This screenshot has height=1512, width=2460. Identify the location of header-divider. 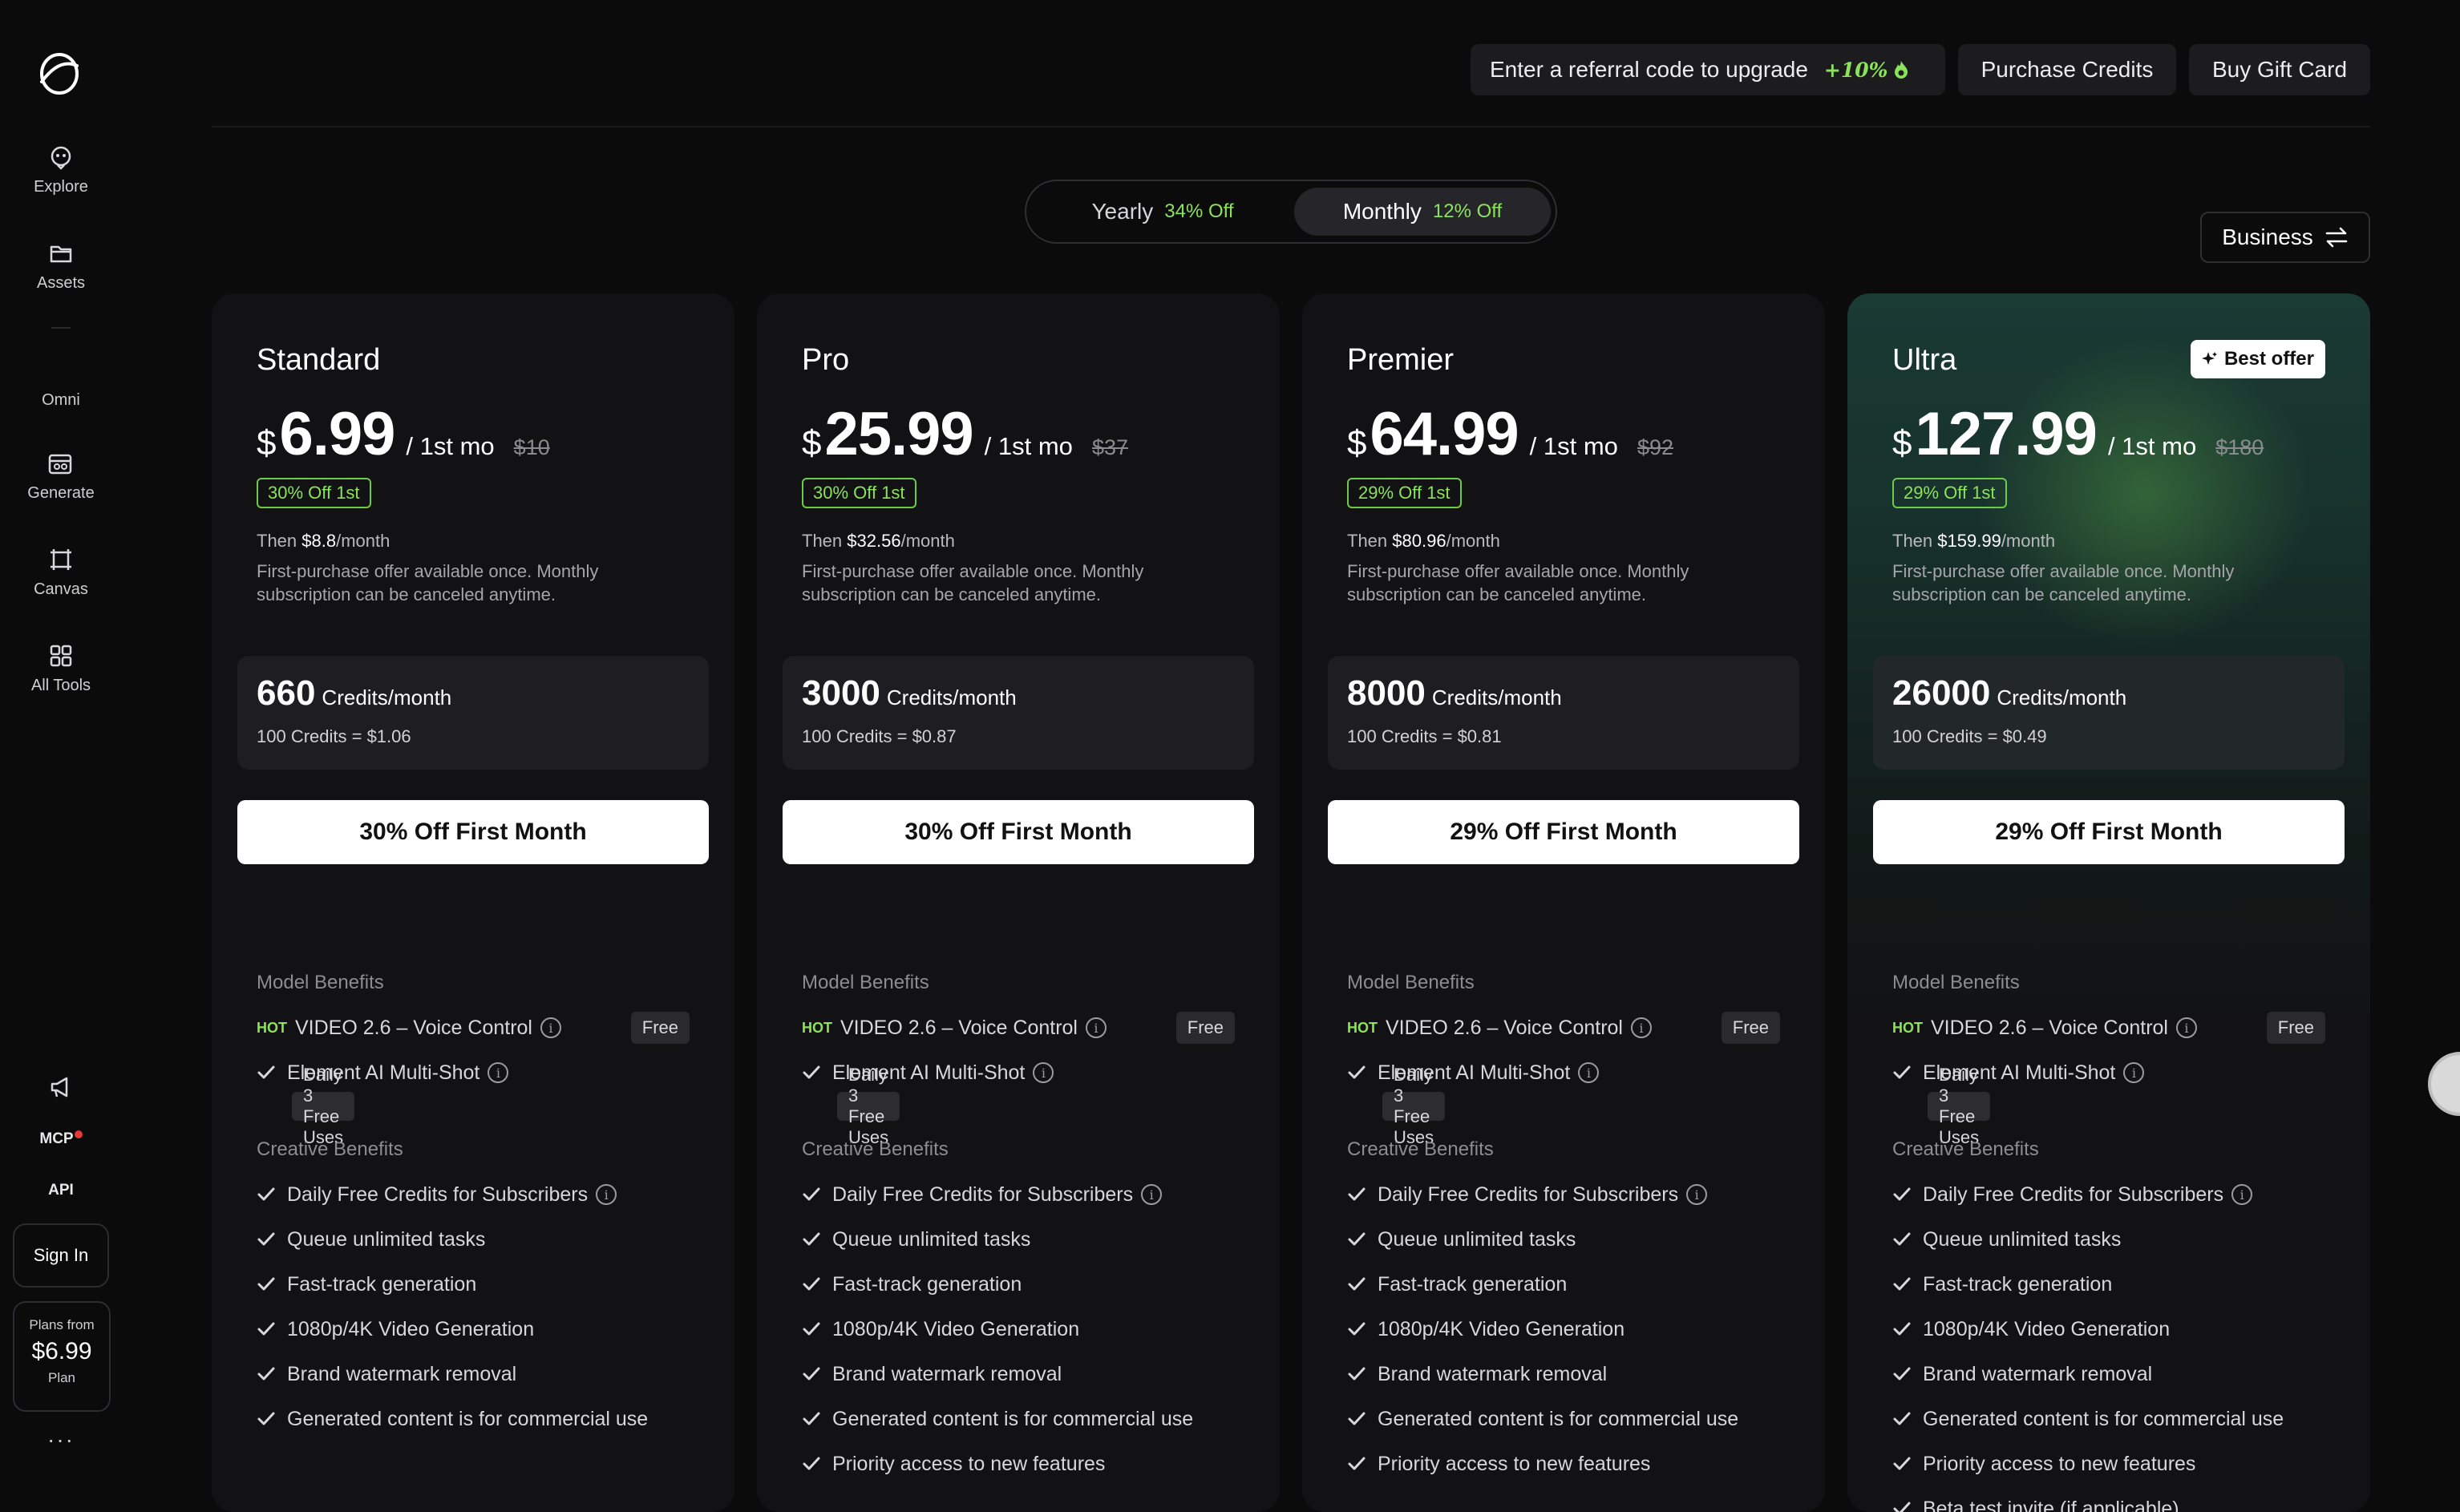
(1291, 126).